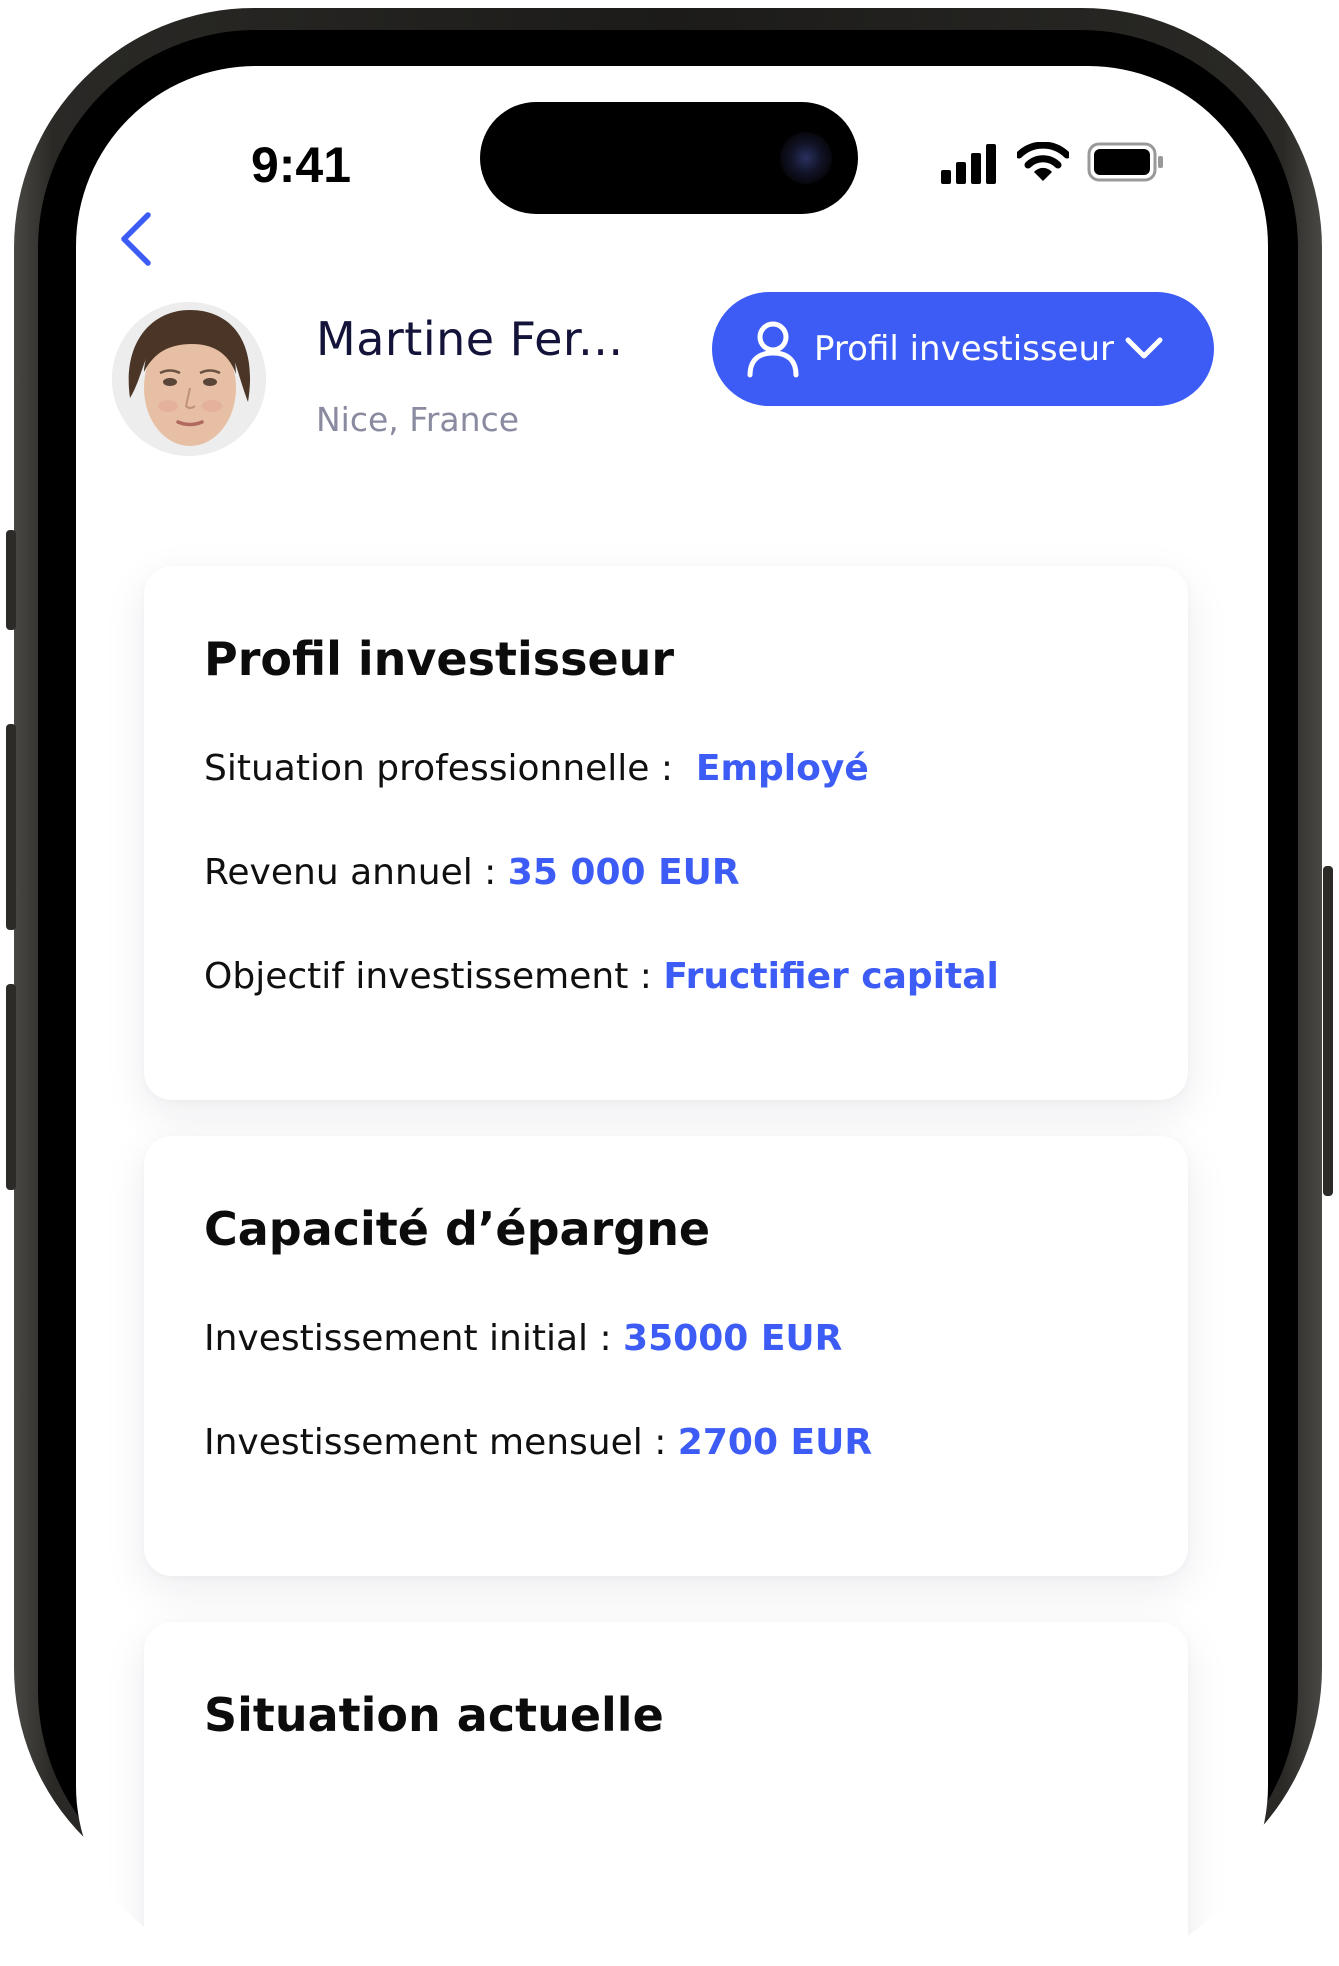  I want to click on goal-value: Fructifier capital, so click(831, 976).